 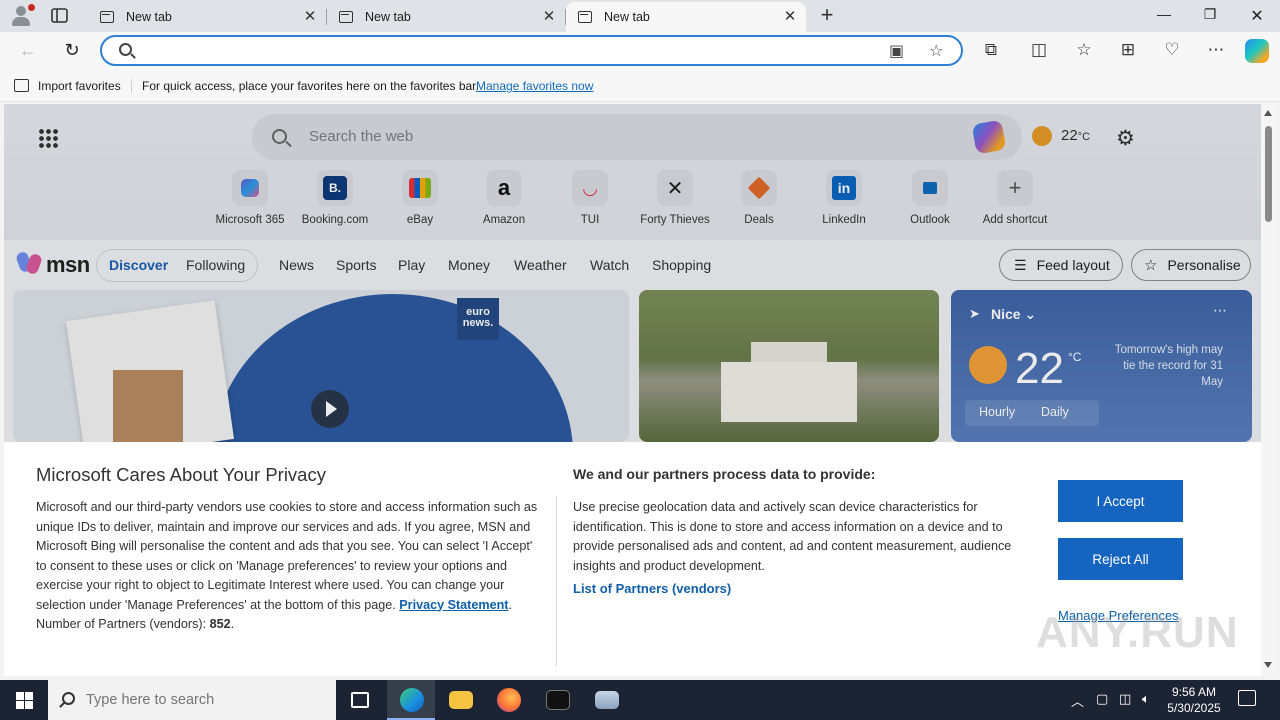 I want to click on network-icon: ◫, so click(x=1125, y=699).